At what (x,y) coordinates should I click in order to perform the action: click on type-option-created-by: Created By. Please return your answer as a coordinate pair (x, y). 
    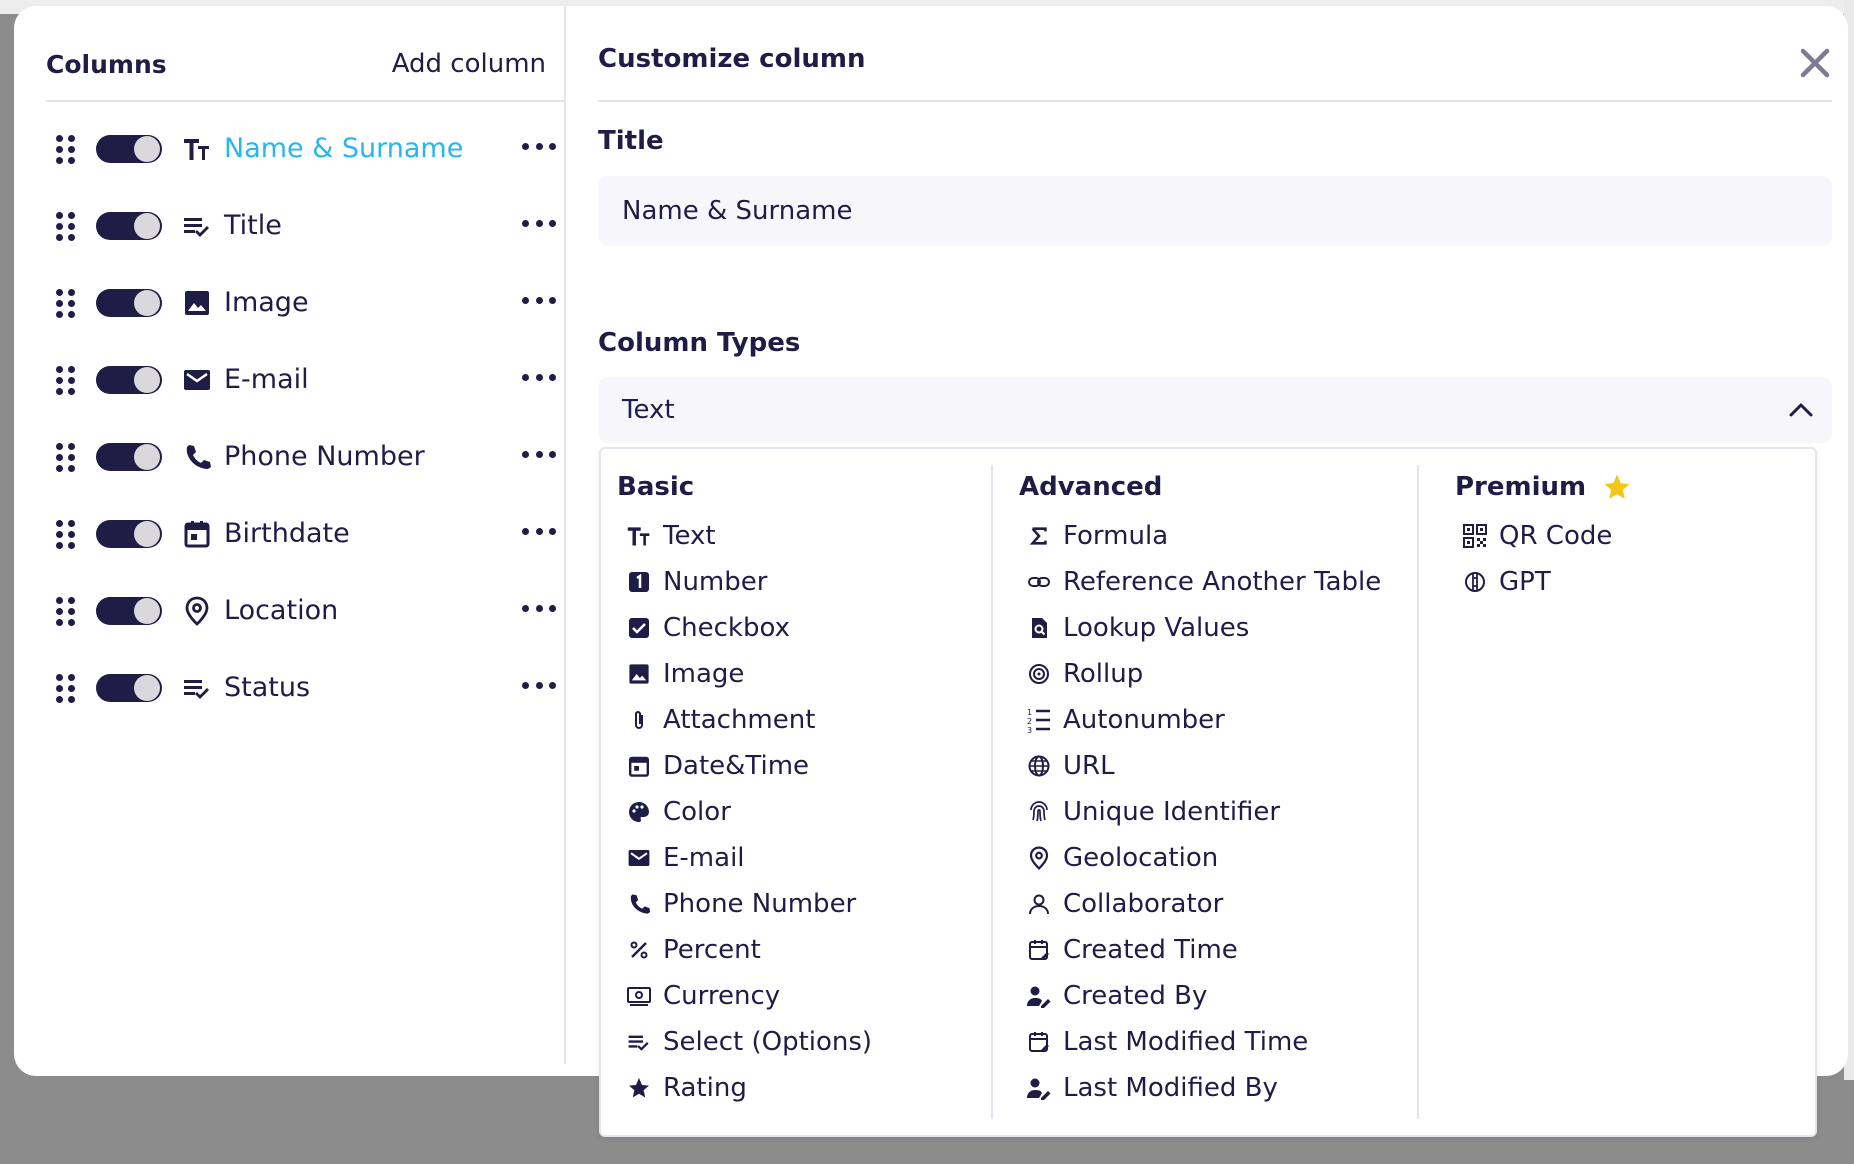
    Looking at the image, I should click on (1206, 996).